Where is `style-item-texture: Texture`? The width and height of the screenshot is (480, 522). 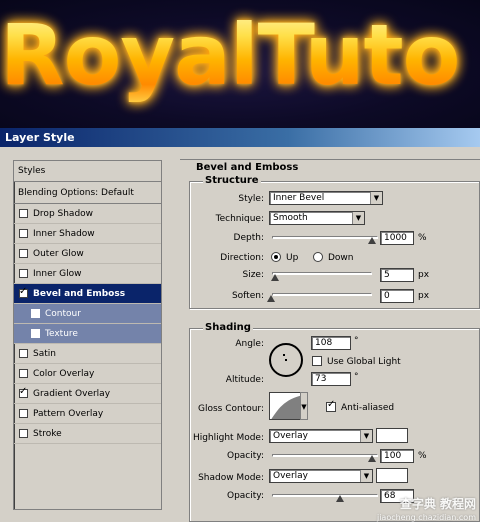
style-item-texture: Texture is located at coordinates (87, 334).